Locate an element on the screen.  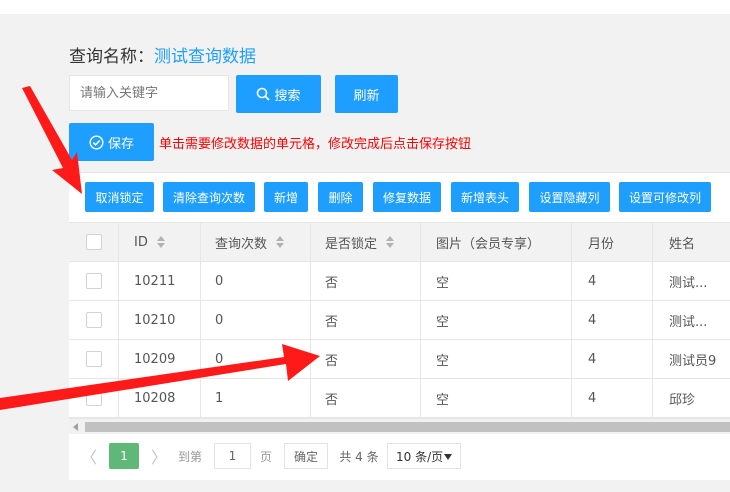
check-circle-icon is located at coordinates (96, 142).